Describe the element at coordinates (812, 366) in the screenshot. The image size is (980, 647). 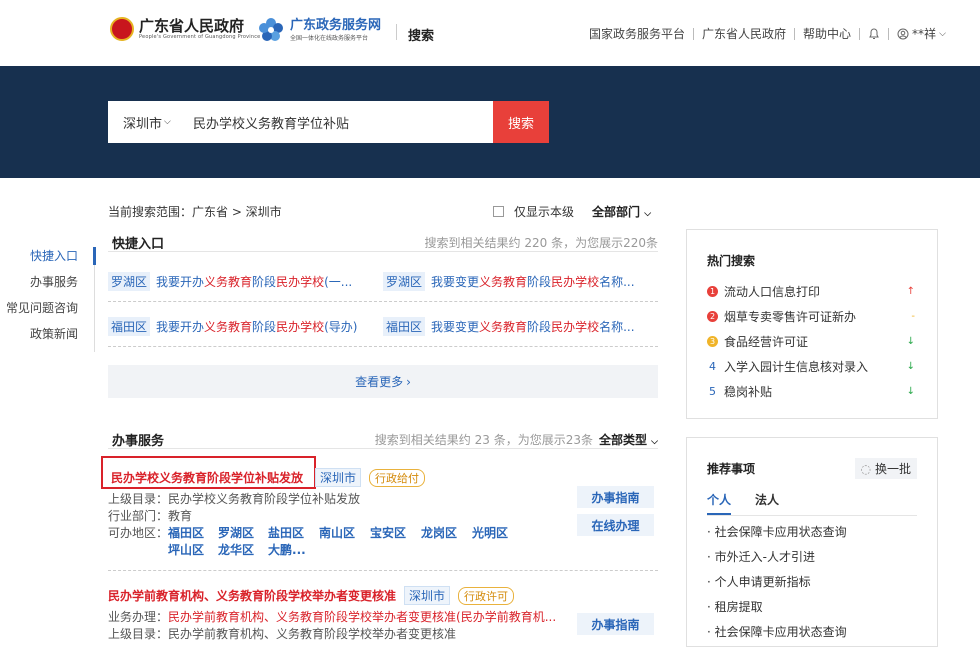
I see `hot-search-item: 4 入学入园计生信息核对录入 ↓` at that location.